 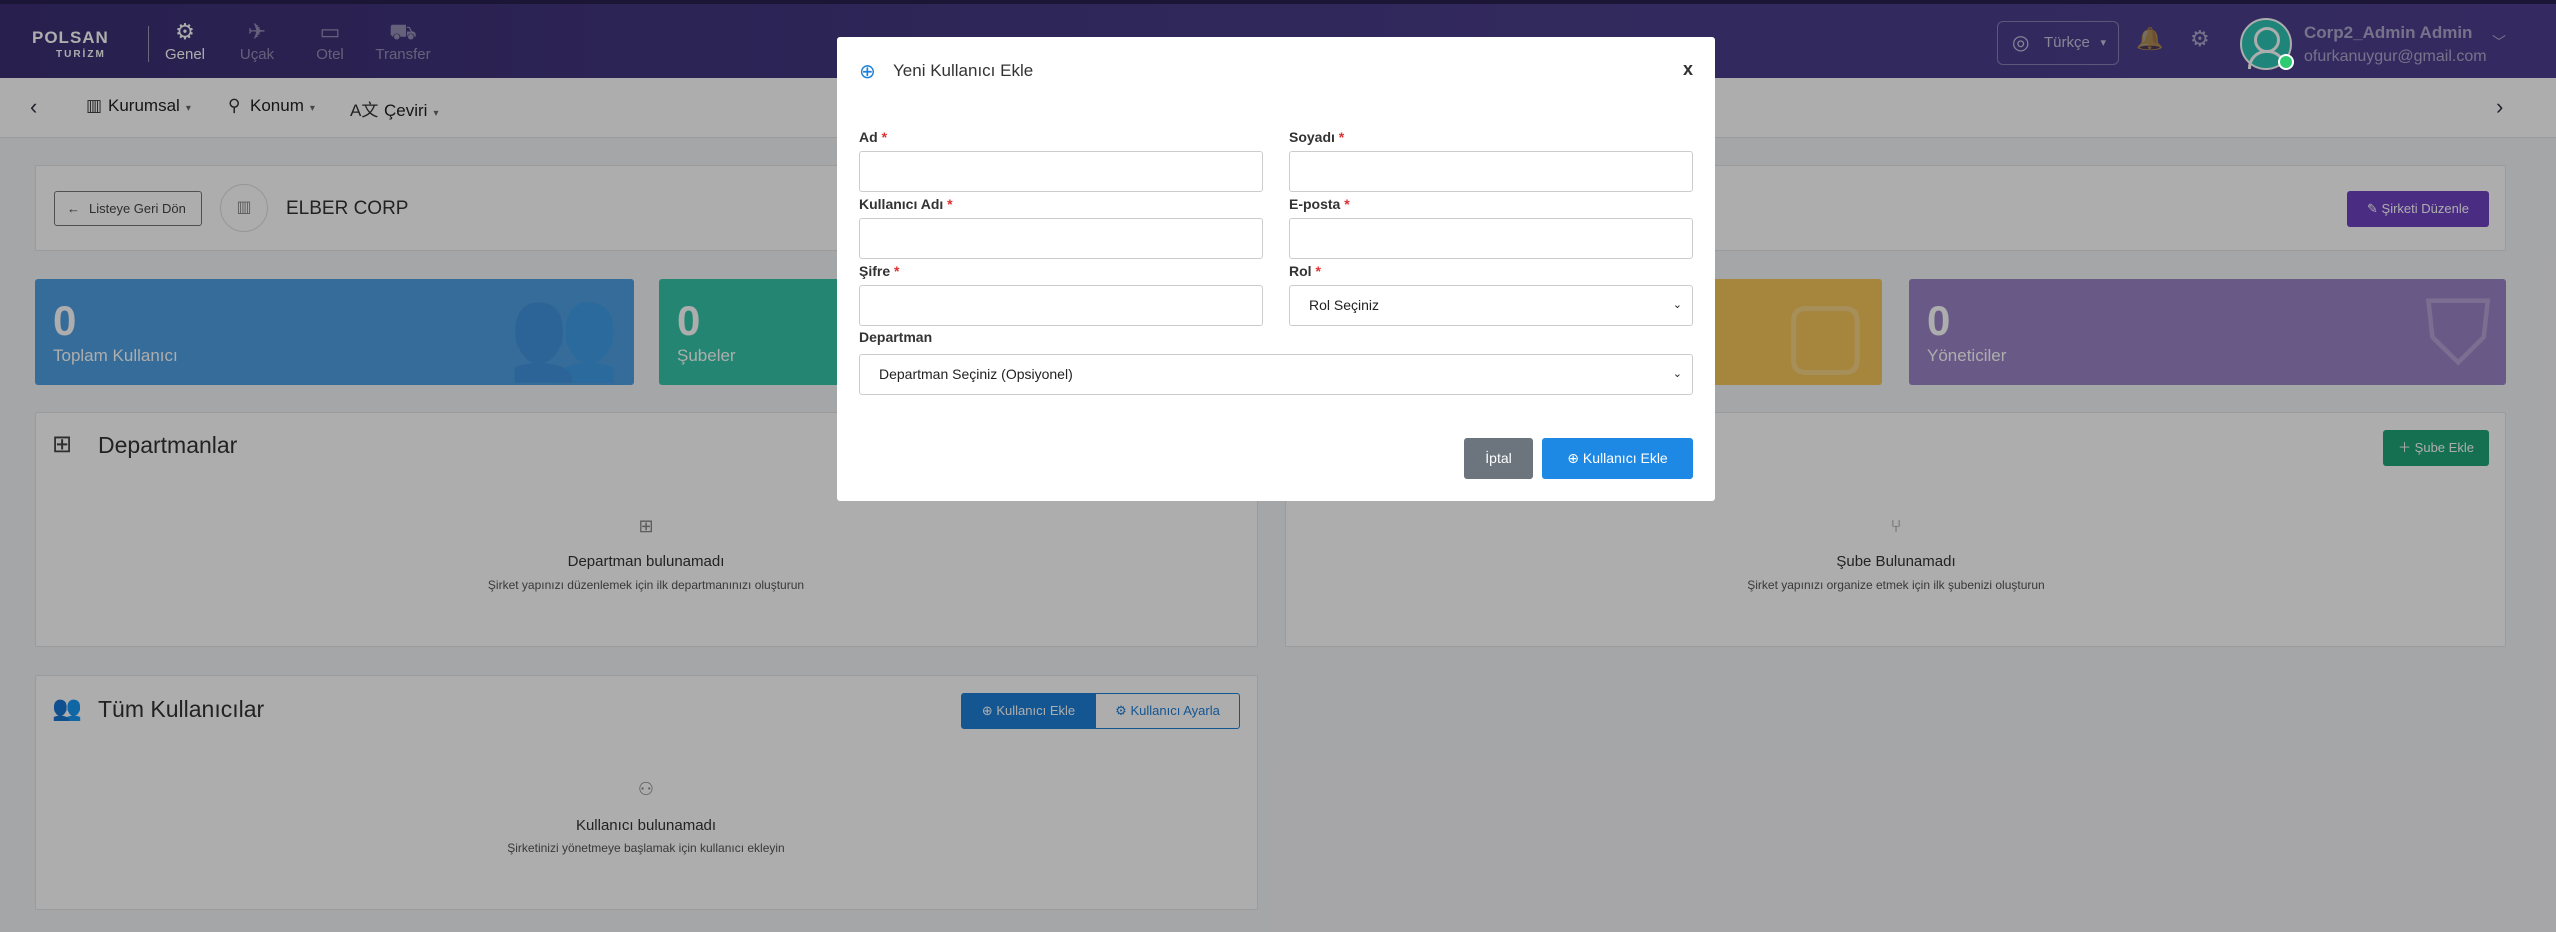 I want to click on username-input, so click(x=1061, y=238).